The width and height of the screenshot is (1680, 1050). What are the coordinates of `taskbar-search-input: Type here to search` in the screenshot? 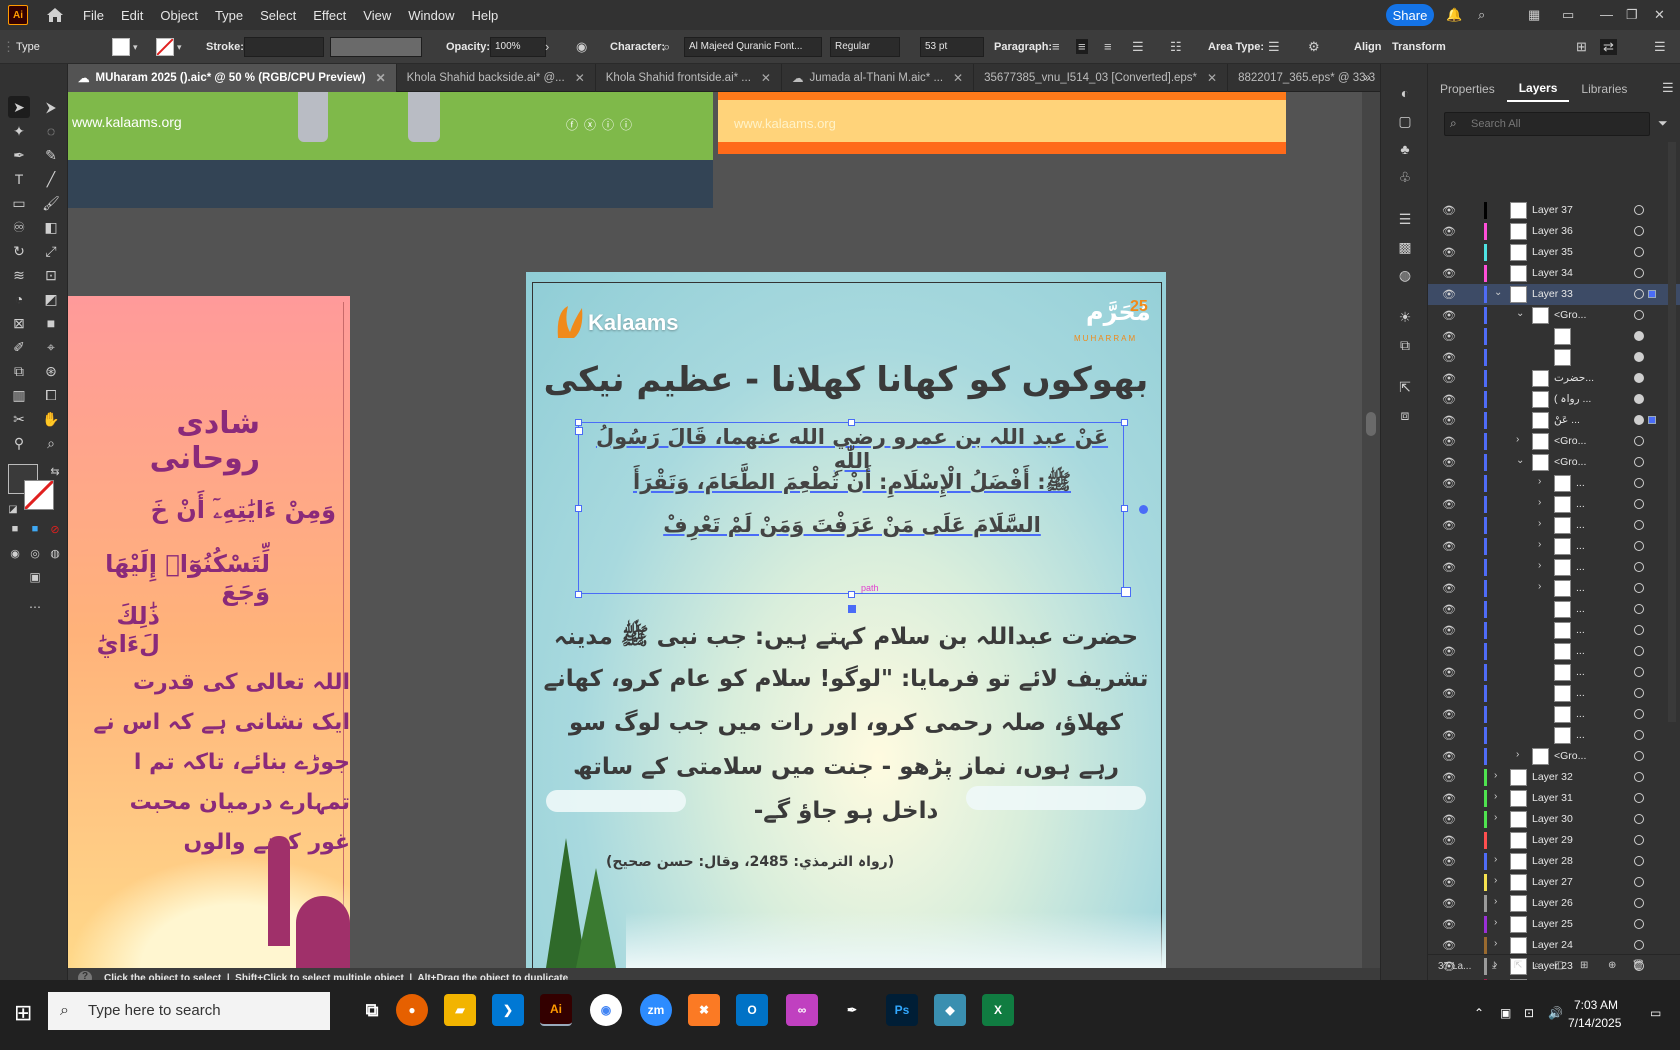 It's located at (189, 1011).